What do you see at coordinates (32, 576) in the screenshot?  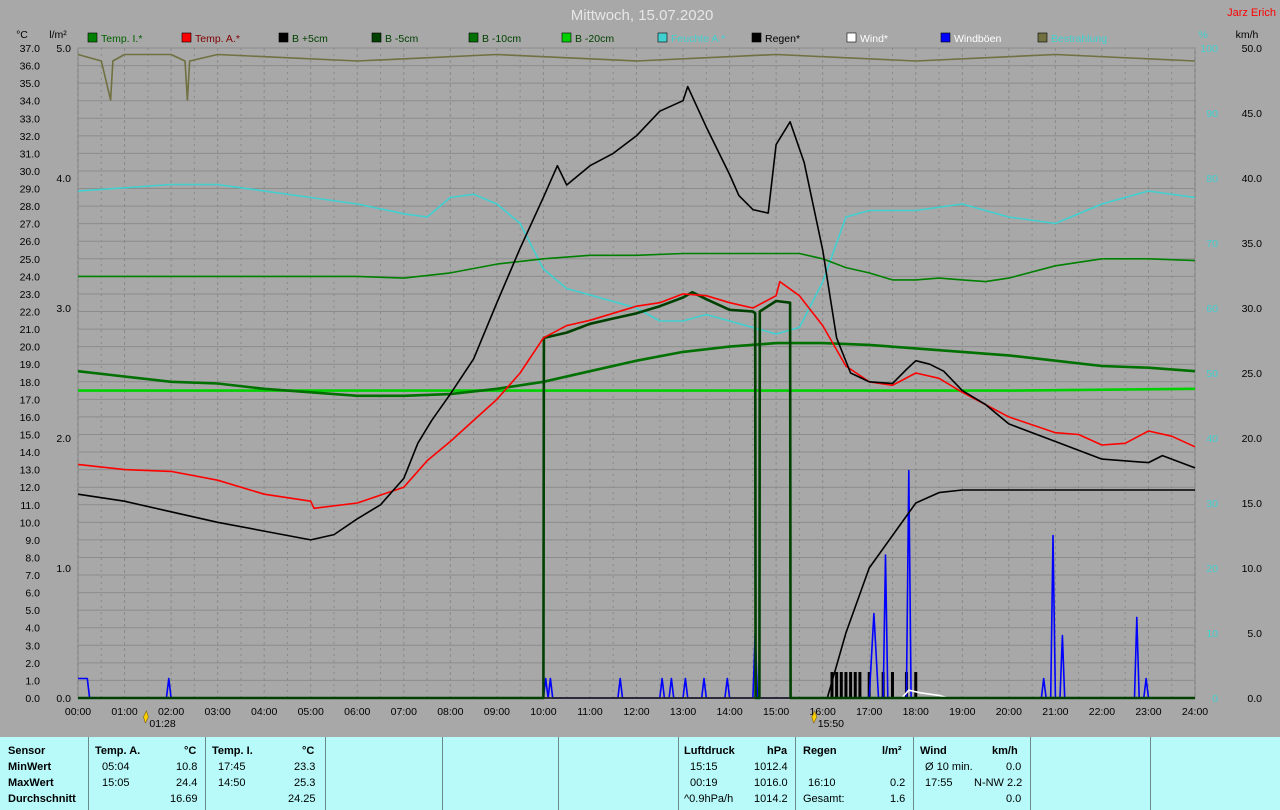 I see `temp-tick-label: 7.0` at bounding box center [32, 576].